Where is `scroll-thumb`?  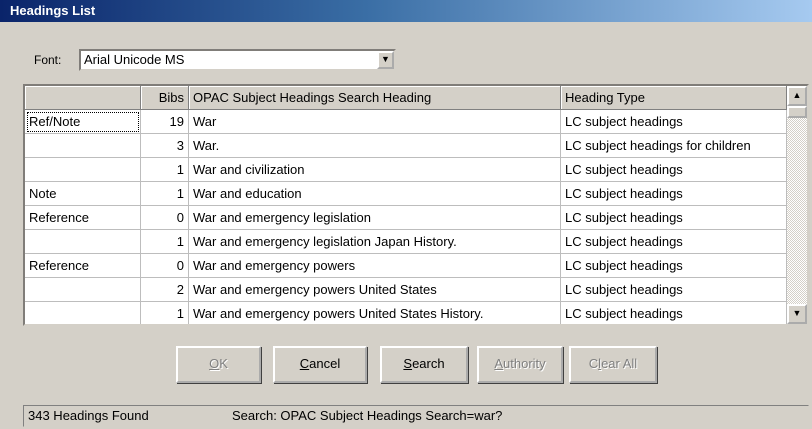
scroll-thumb is located at coordinates (797, 112).